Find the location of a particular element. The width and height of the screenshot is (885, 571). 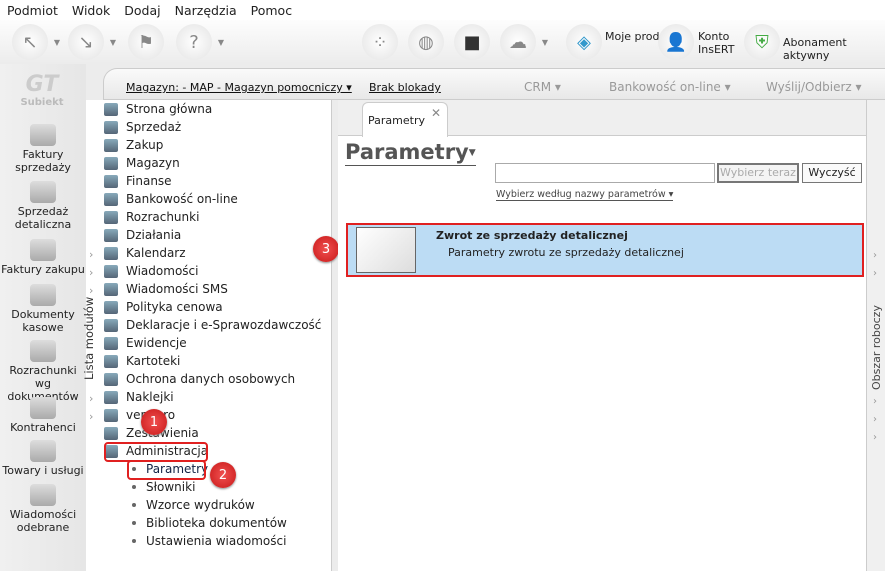

sub-label: Wzorce wydruków is located at coordinates (200, 505).